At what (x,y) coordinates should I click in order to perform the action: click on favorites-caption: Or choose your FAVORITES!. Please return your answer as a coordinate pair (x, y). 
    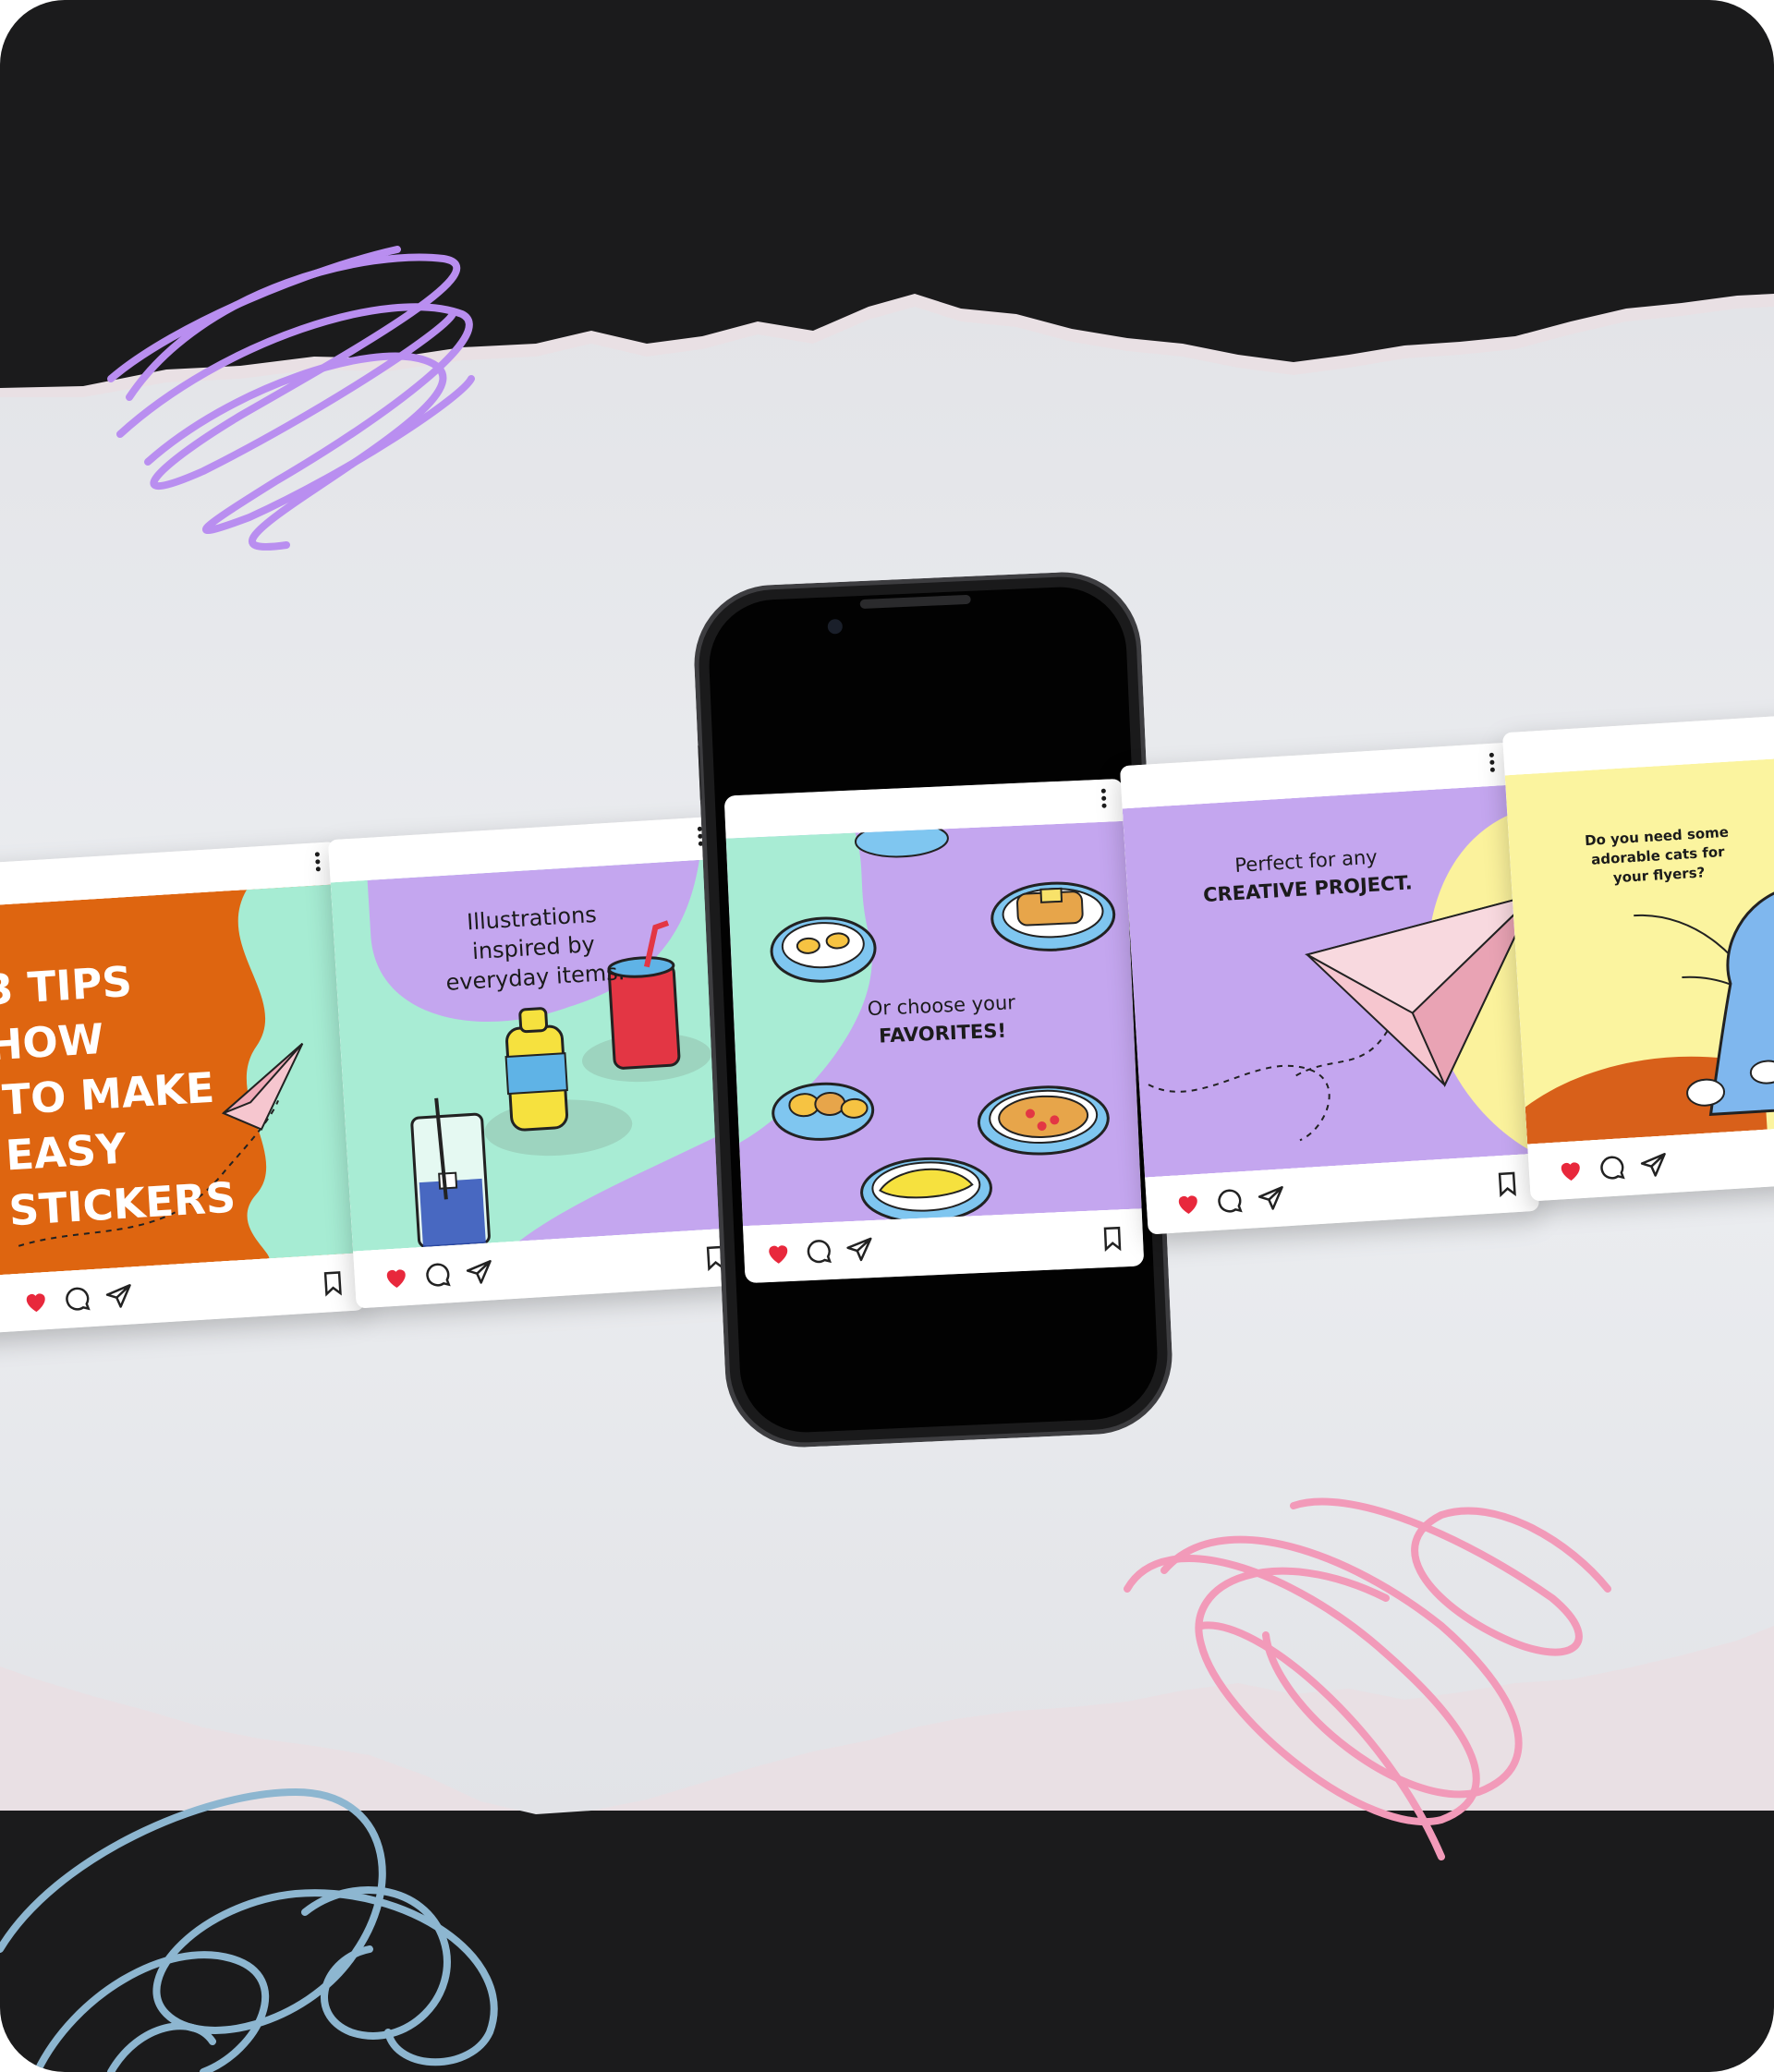
    Looking at the image, I should click on (941, 1019).